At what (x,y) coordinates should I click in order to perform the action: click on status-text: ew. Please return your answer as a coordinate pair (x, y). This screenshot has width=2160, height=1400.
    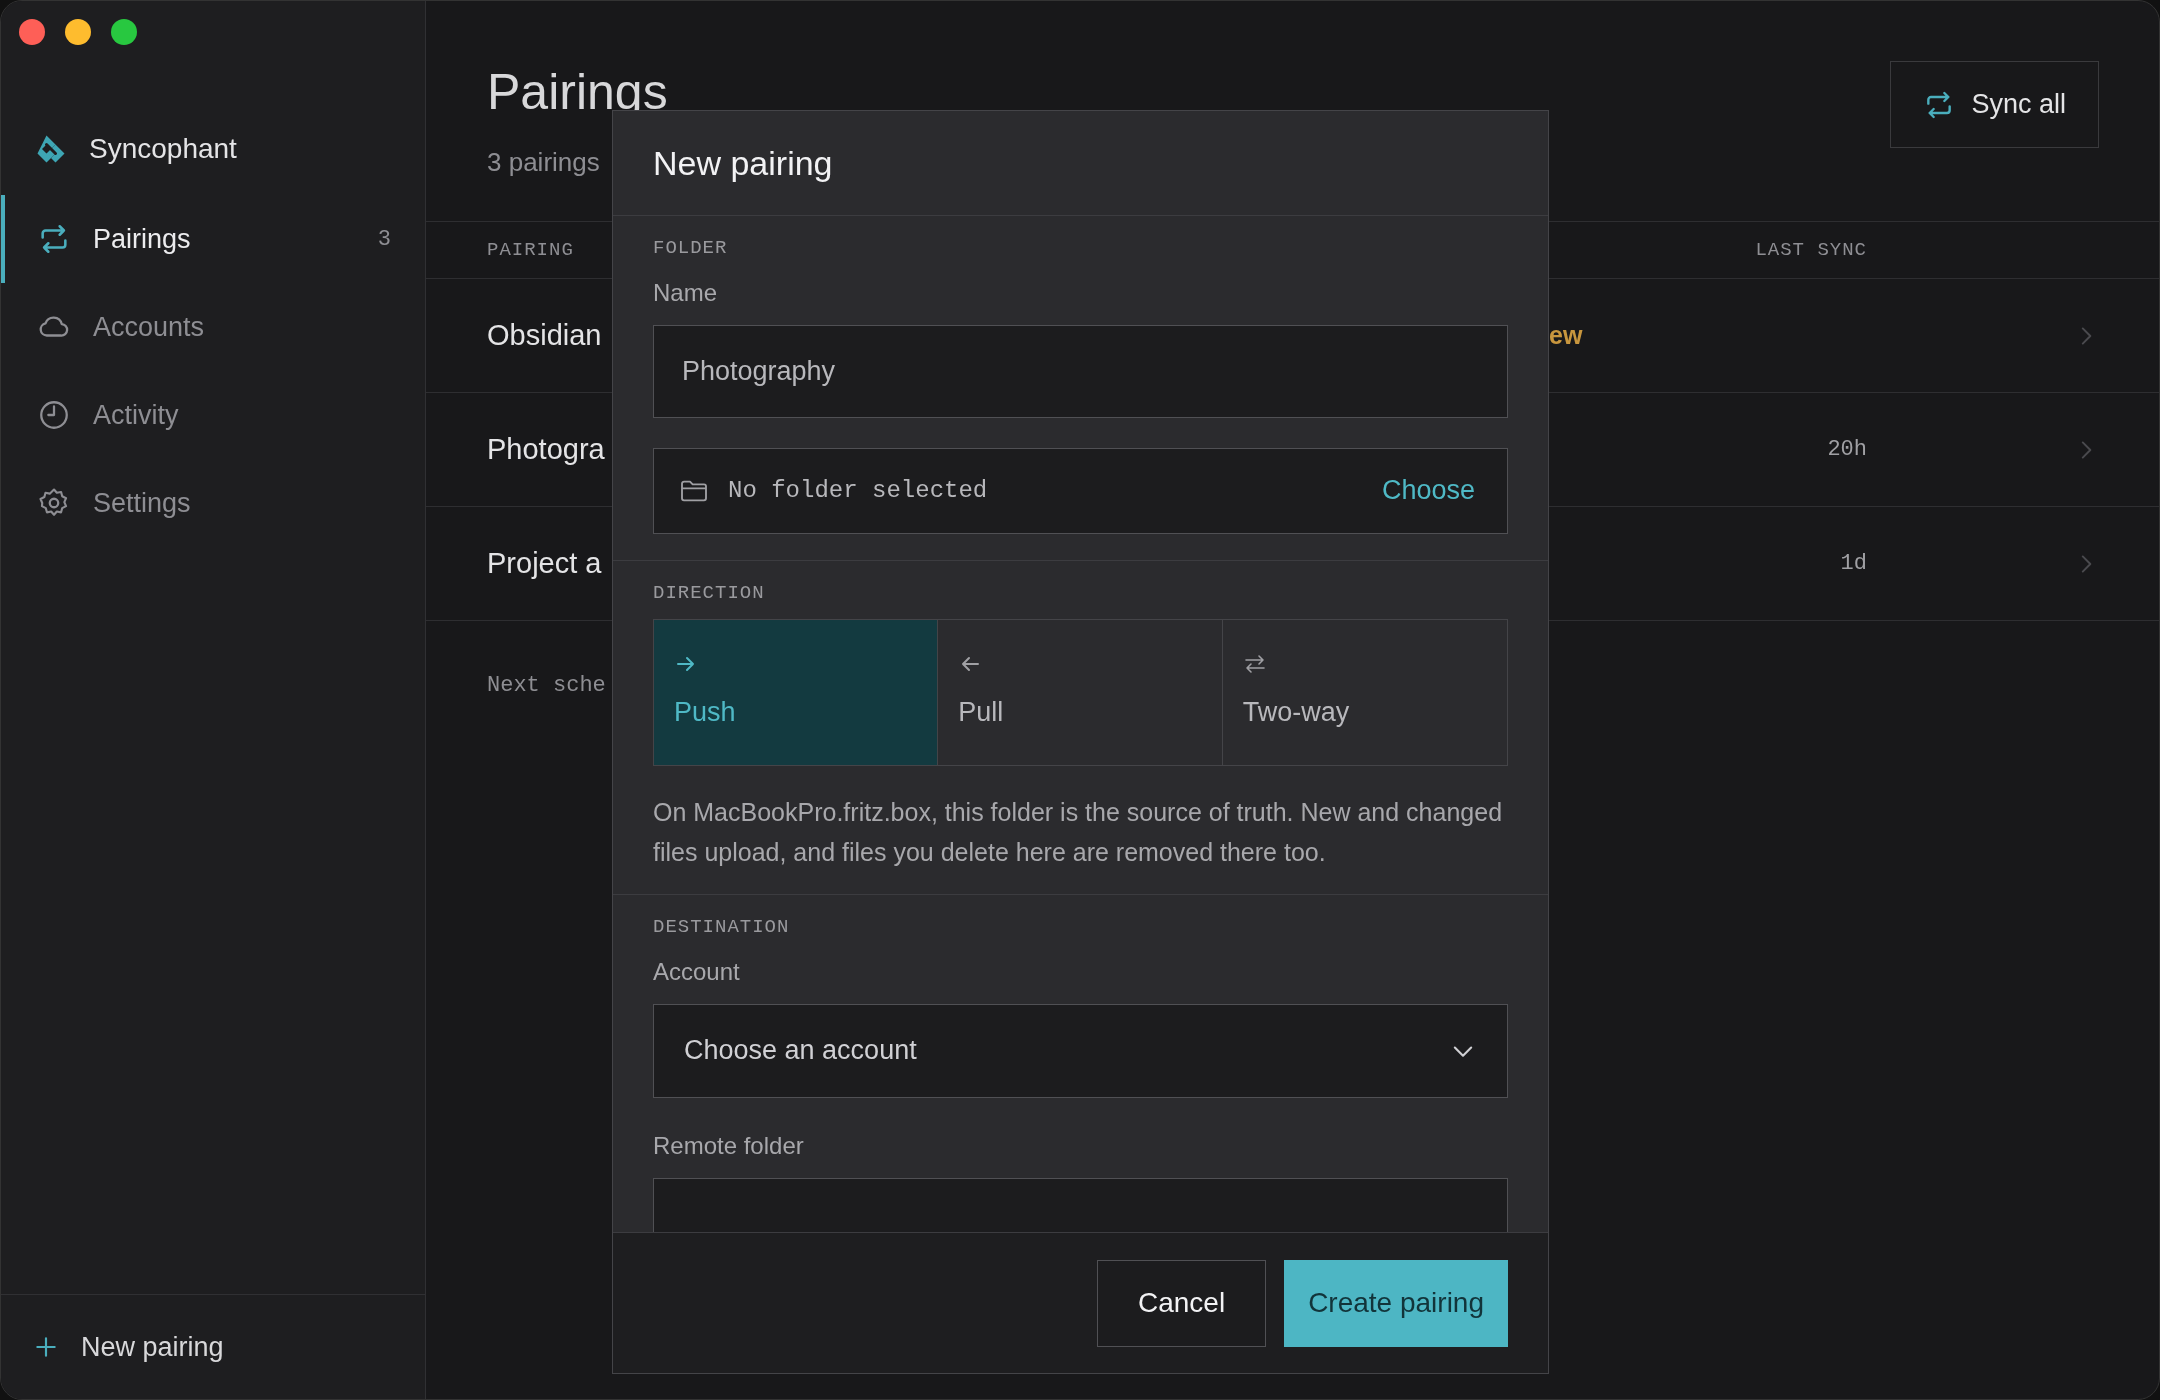
    Looking at the image, I should click on (1566, 335).